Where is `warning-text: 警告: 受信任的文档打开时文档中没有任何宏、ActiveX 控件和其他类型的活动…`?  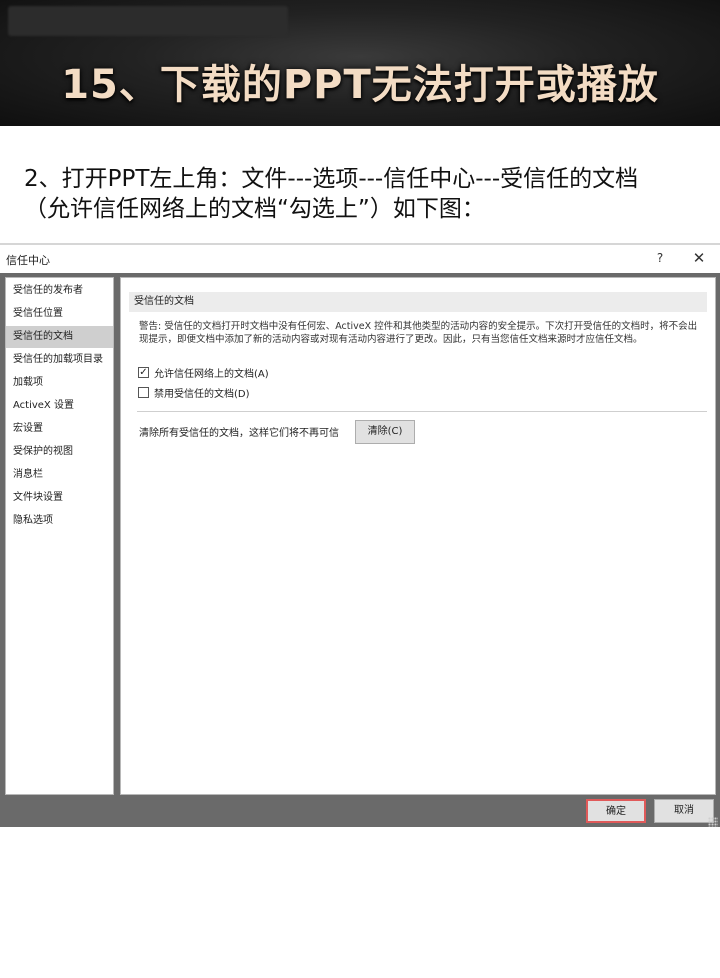 warning-text: 警告: 受信任的文档打开时文档中没有任何宏、ActiveX 控件和其他类型的活动… is located at coordinates (418, 333).